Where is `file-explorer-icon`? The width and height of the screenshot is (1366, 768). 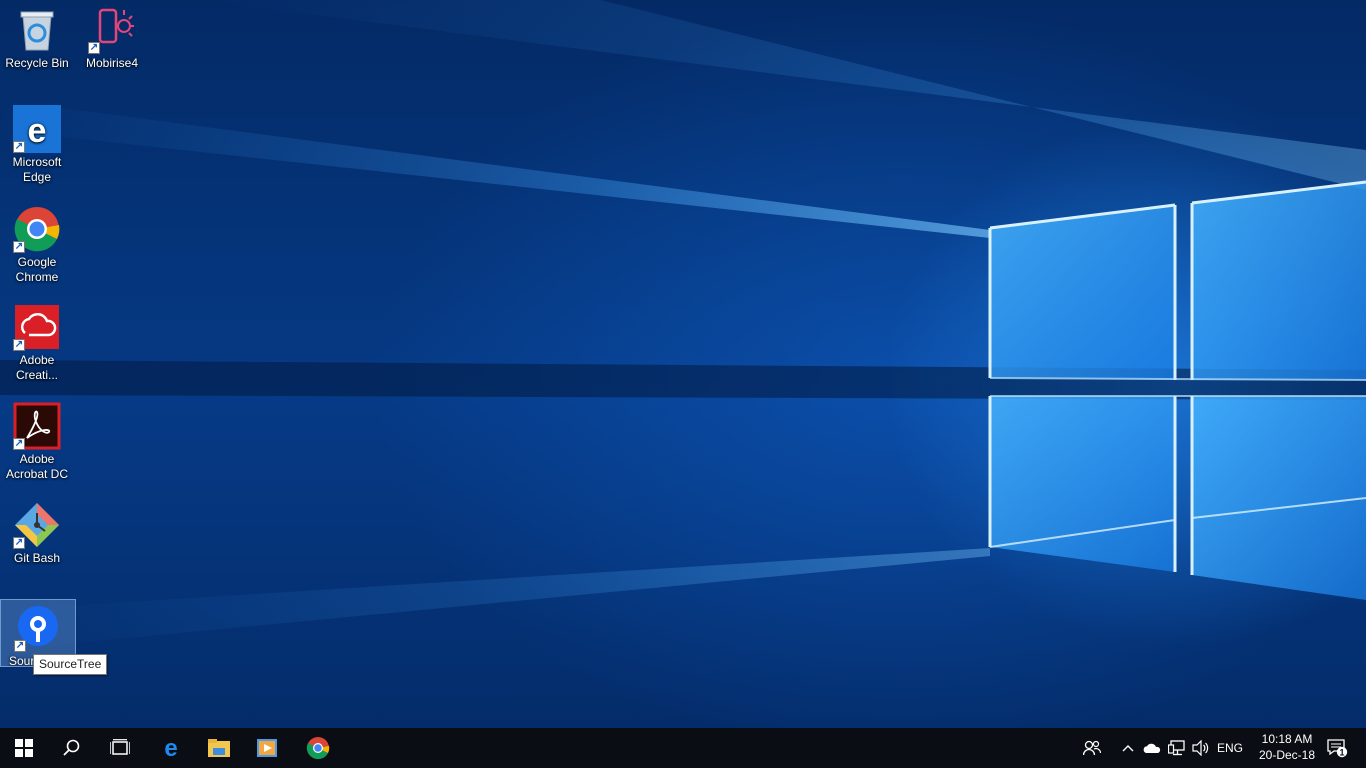
file-explorer-icon is located at coordinates (219, 748).